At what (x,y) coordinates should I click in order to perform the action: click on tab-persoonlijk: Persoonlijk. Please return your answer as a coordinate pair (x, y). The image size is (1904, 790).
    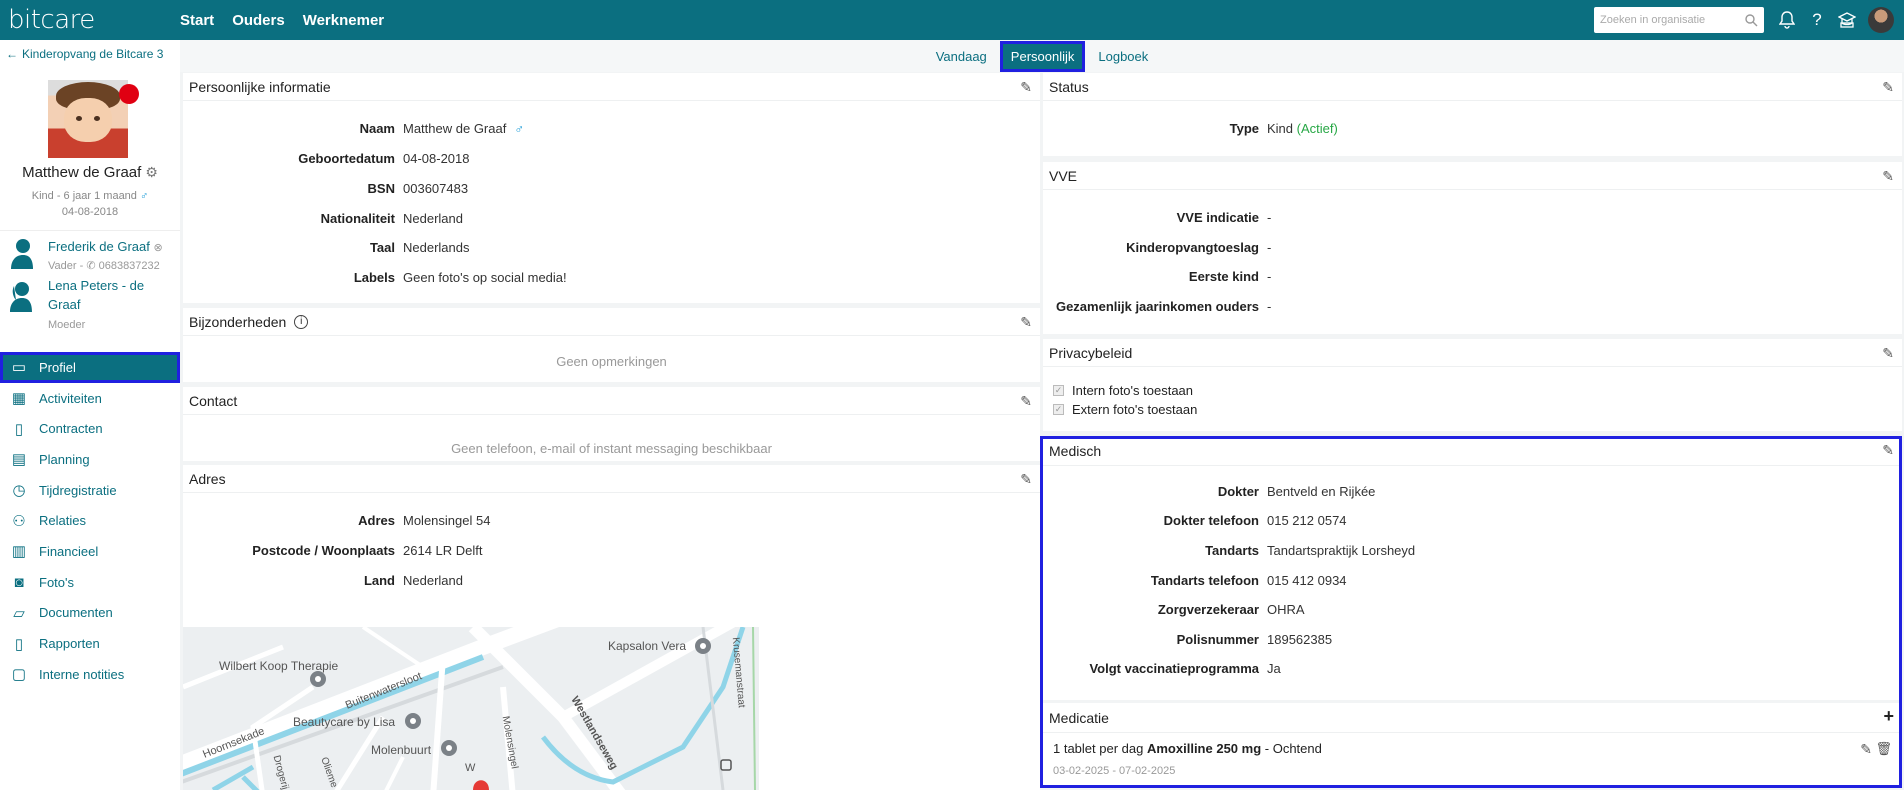
    Looking at the image, I should click on (1042, 56).